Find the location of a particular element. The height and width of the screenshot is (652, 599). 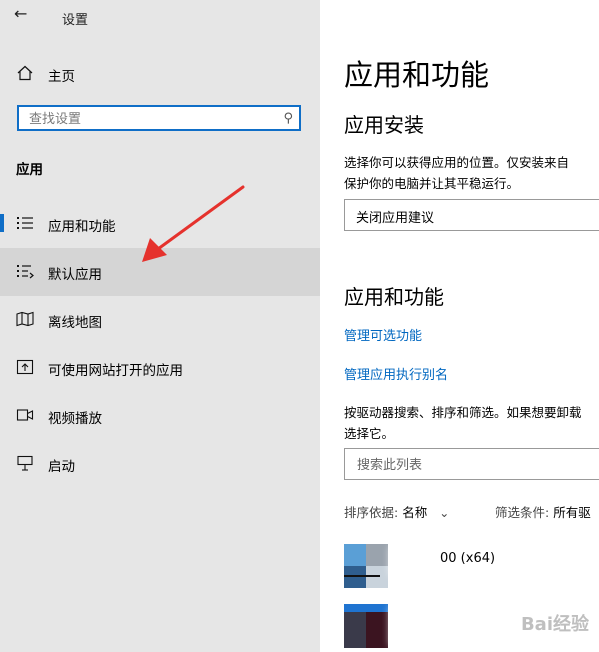

home-icon is located at coordinates (25, 73).